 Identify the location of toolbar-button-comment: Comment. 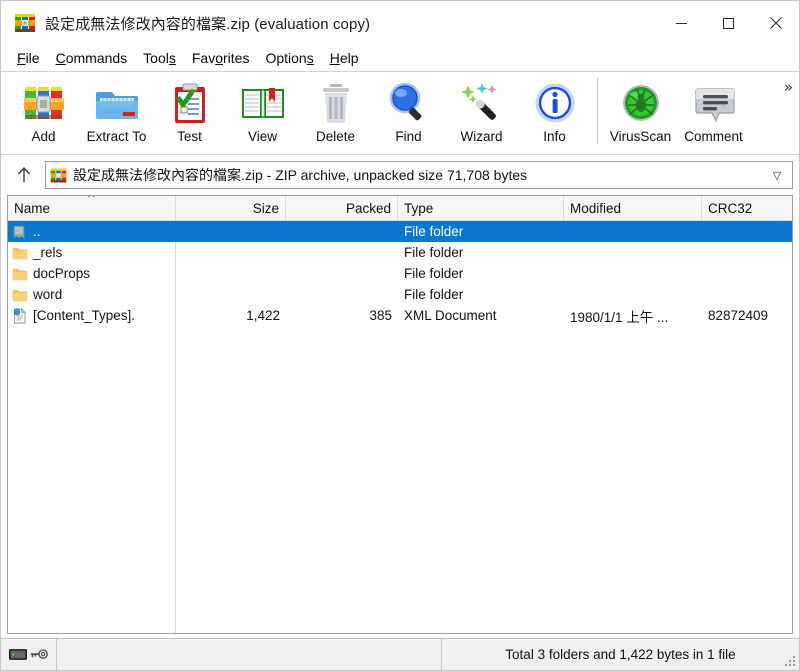
(713, 111).